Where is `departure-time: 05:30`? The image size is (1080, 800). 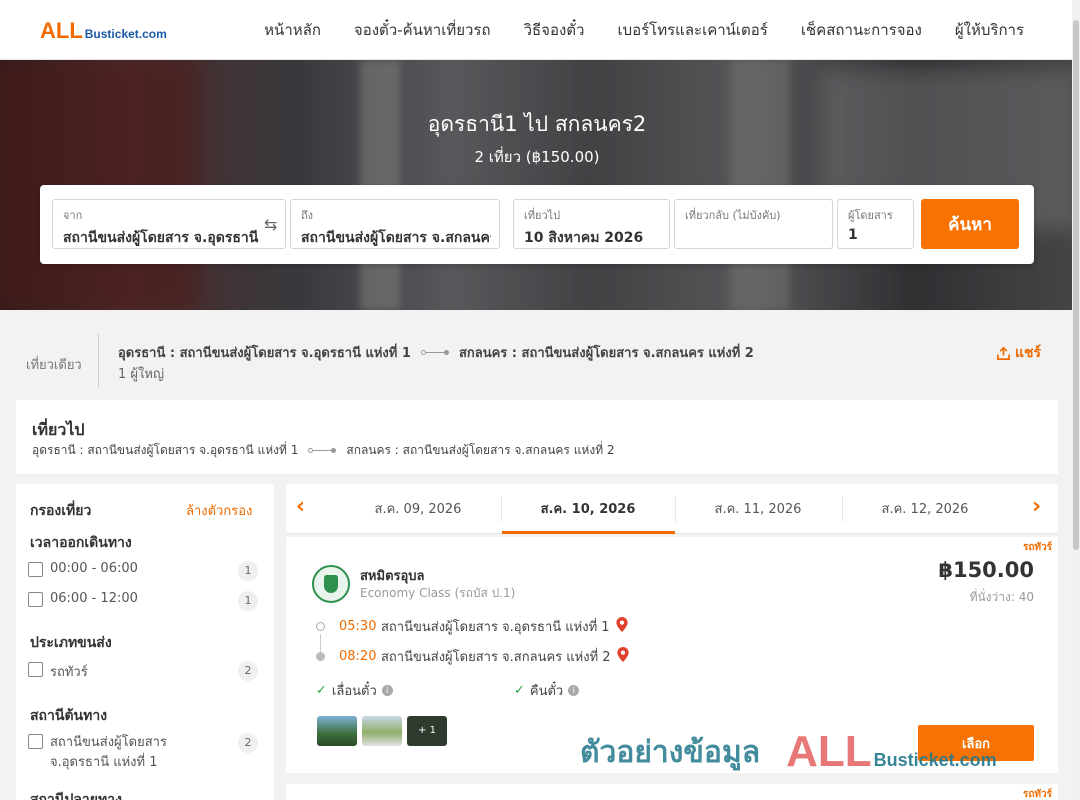
departure-time: 05:30 is located at coordinates (358, 626).